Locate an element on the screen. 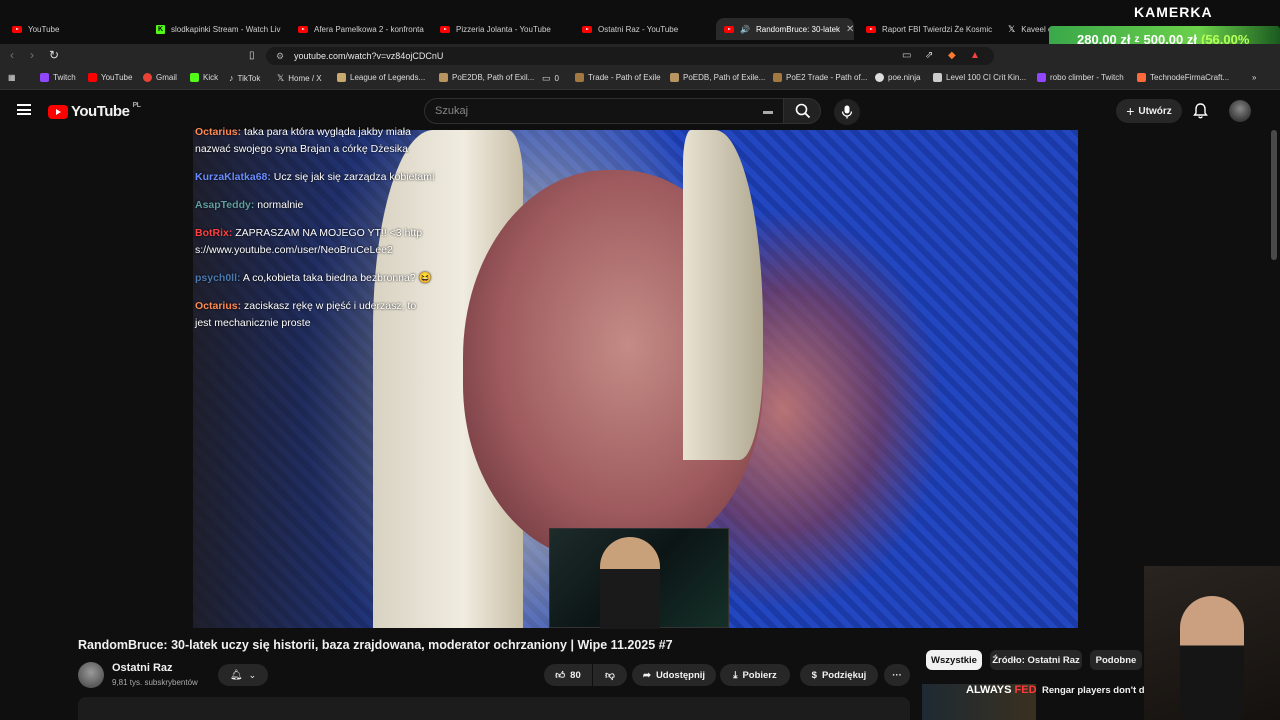  share-page-icon: ⇗ is located at coordinates (929, 55).